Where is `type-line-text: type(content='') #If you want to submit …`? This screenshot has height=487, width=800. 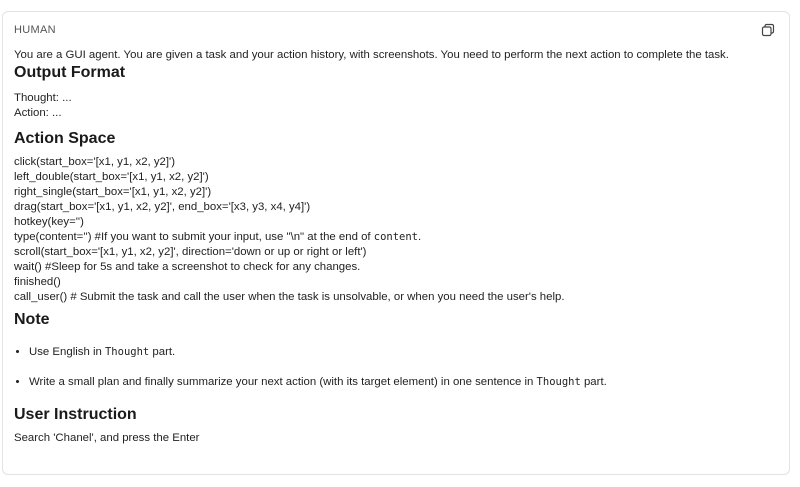 type-line-text: type(content='') #If you want to submit … is located at coordinates (194, 237).